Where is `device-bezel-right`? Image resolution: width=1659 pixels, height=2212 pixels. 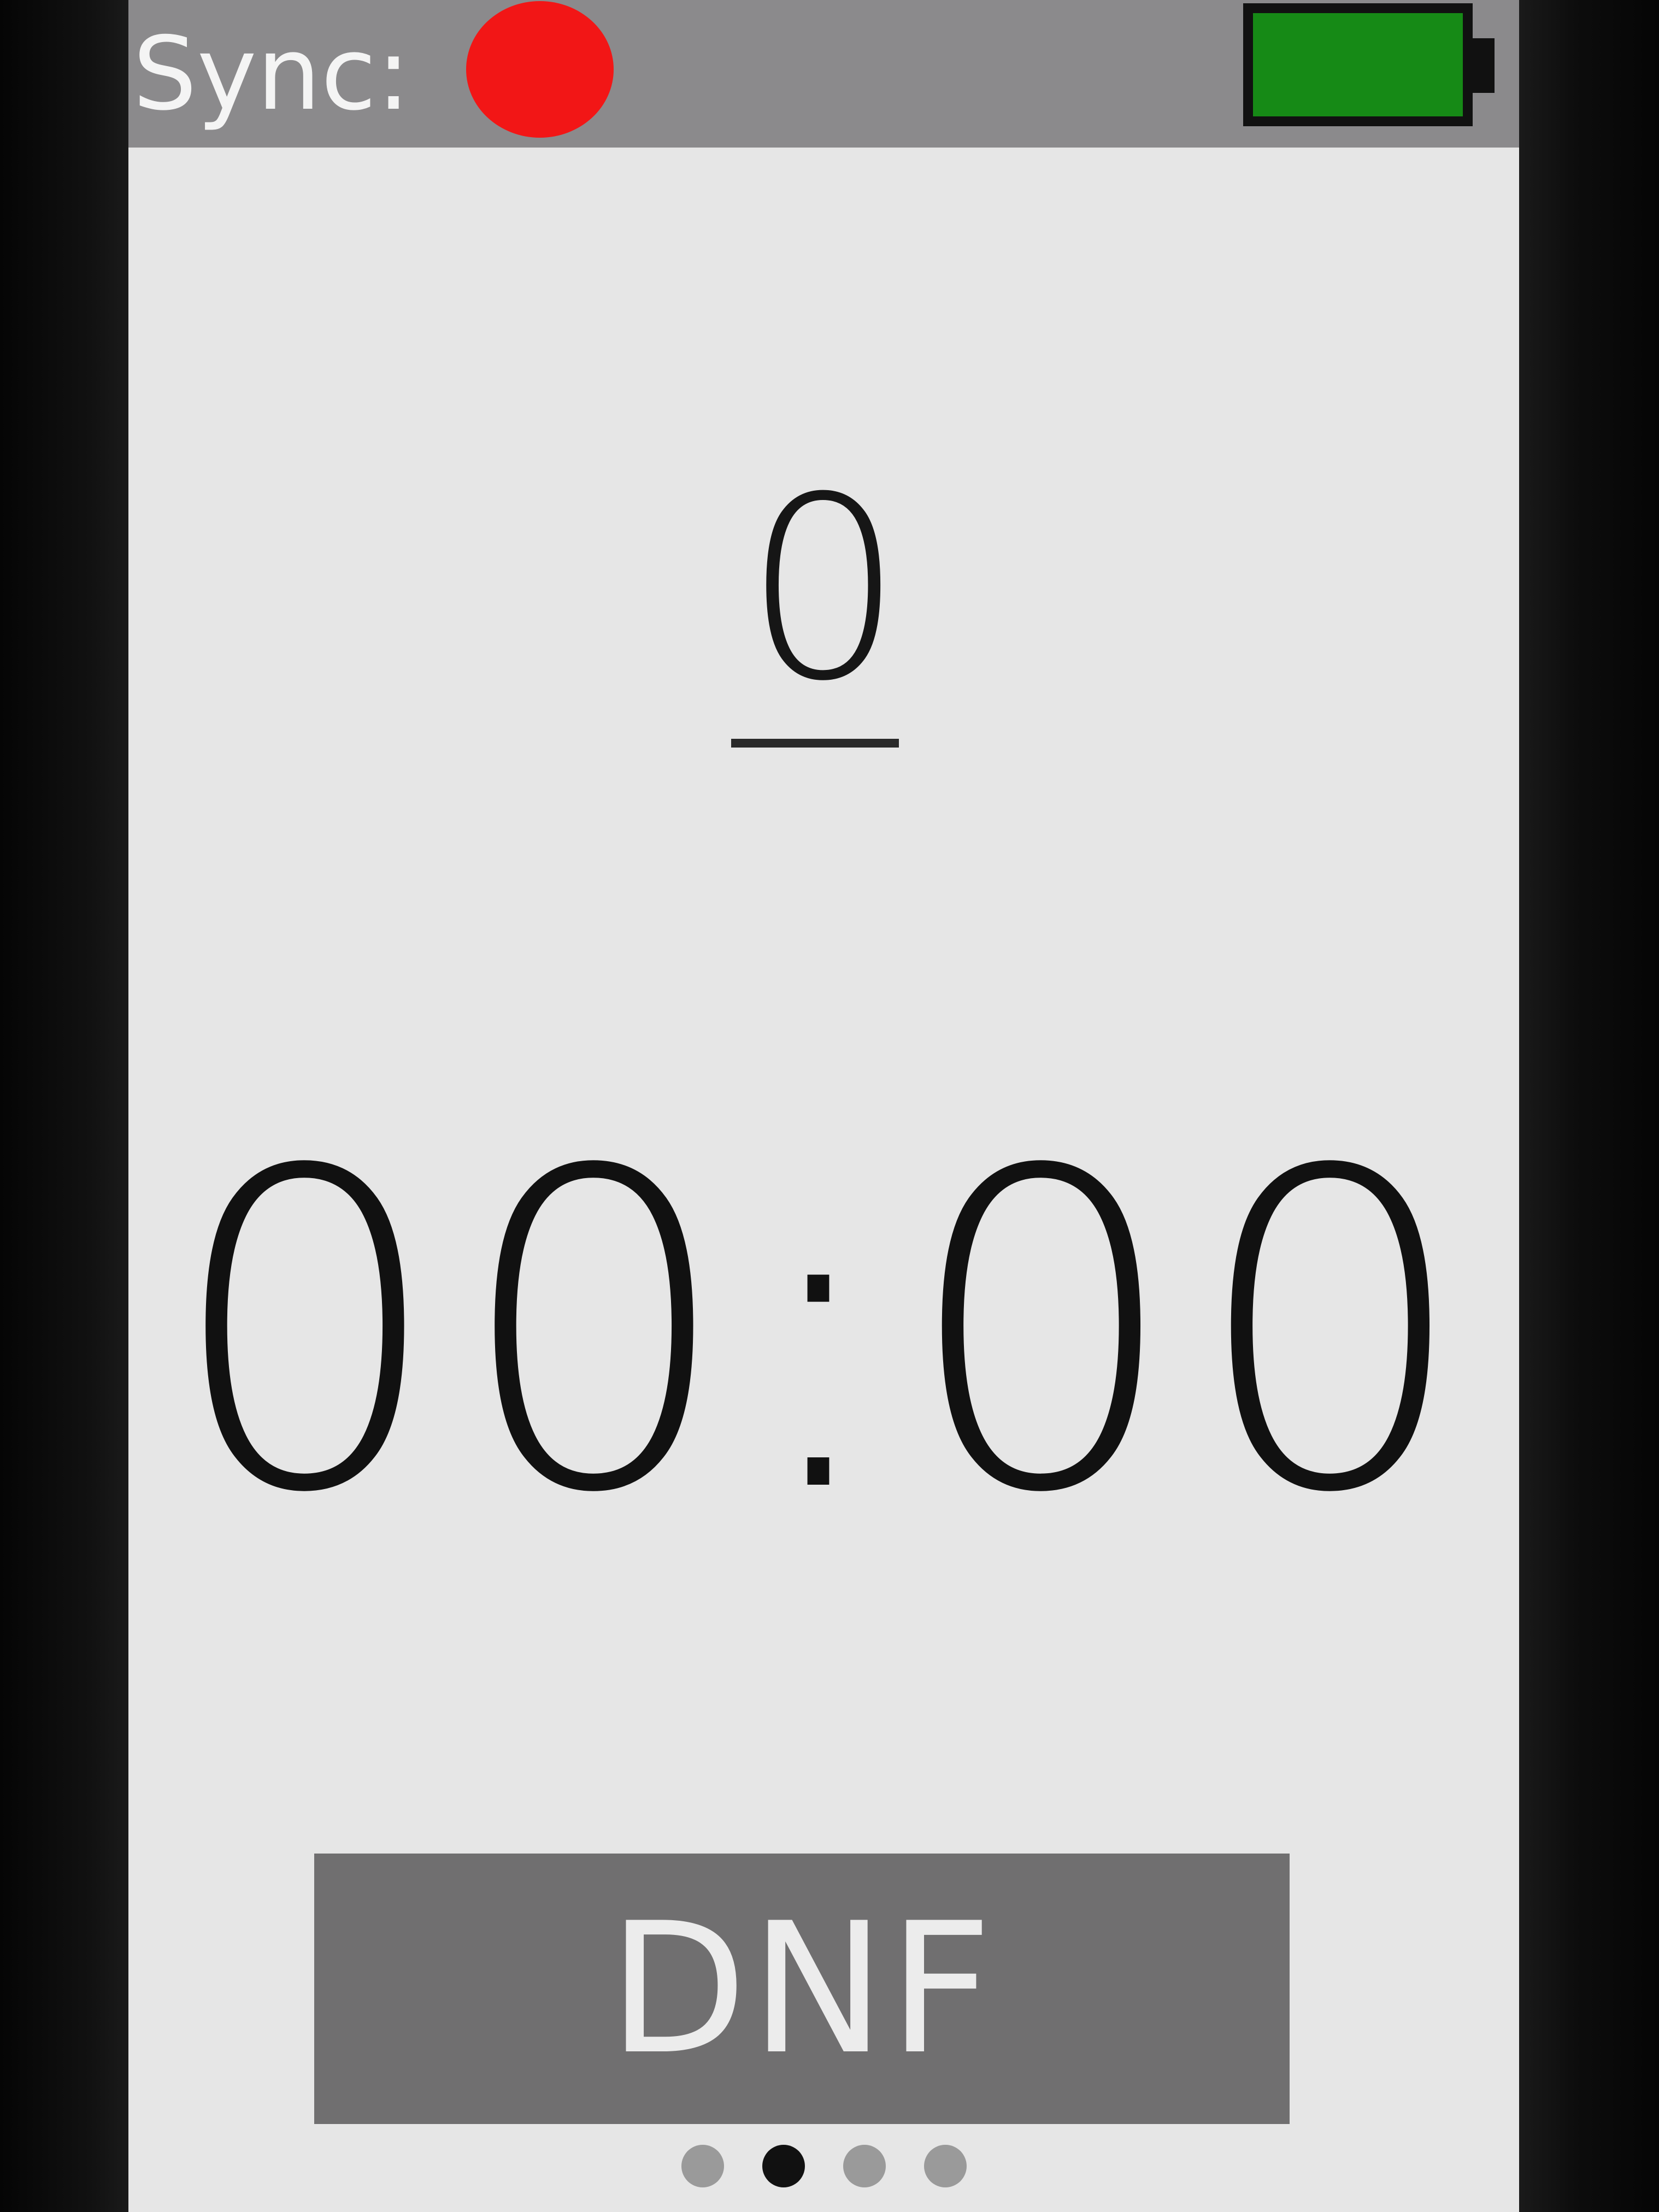
device-bezel-right is located at coordinates (1589, 1106).